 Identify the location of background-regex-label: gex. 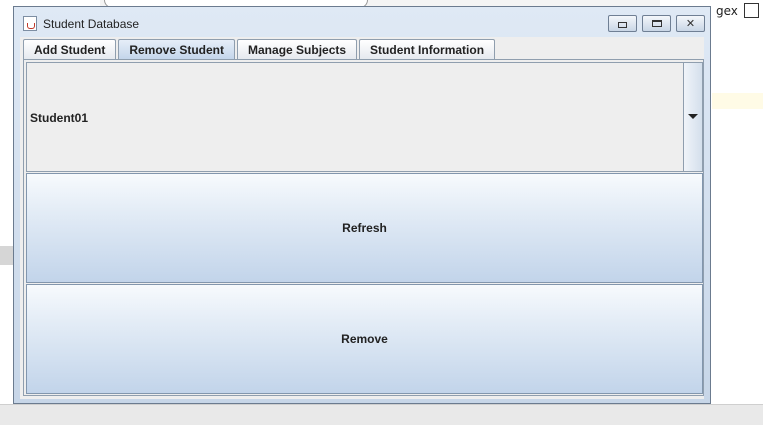
(727, 11).